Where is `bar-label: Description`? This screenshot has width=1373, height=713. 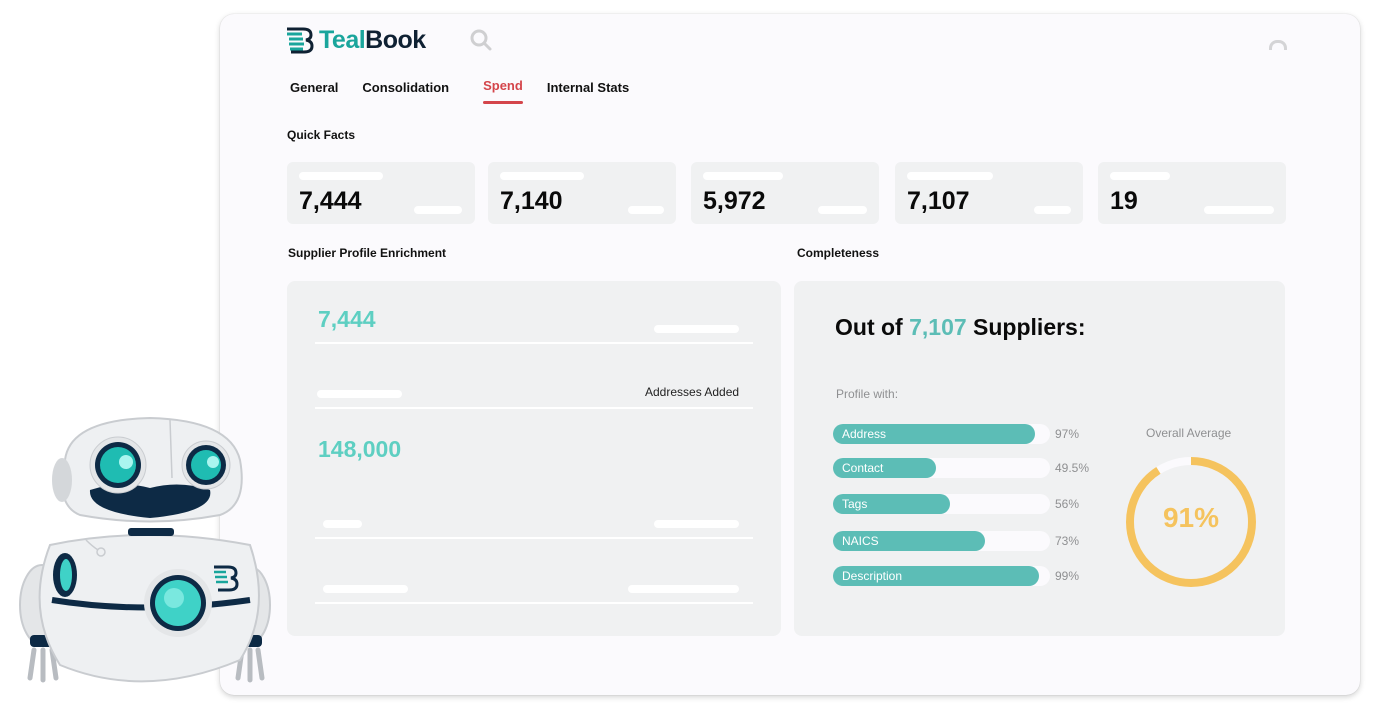
bar-label: Description is located at coordinates (872, 576).